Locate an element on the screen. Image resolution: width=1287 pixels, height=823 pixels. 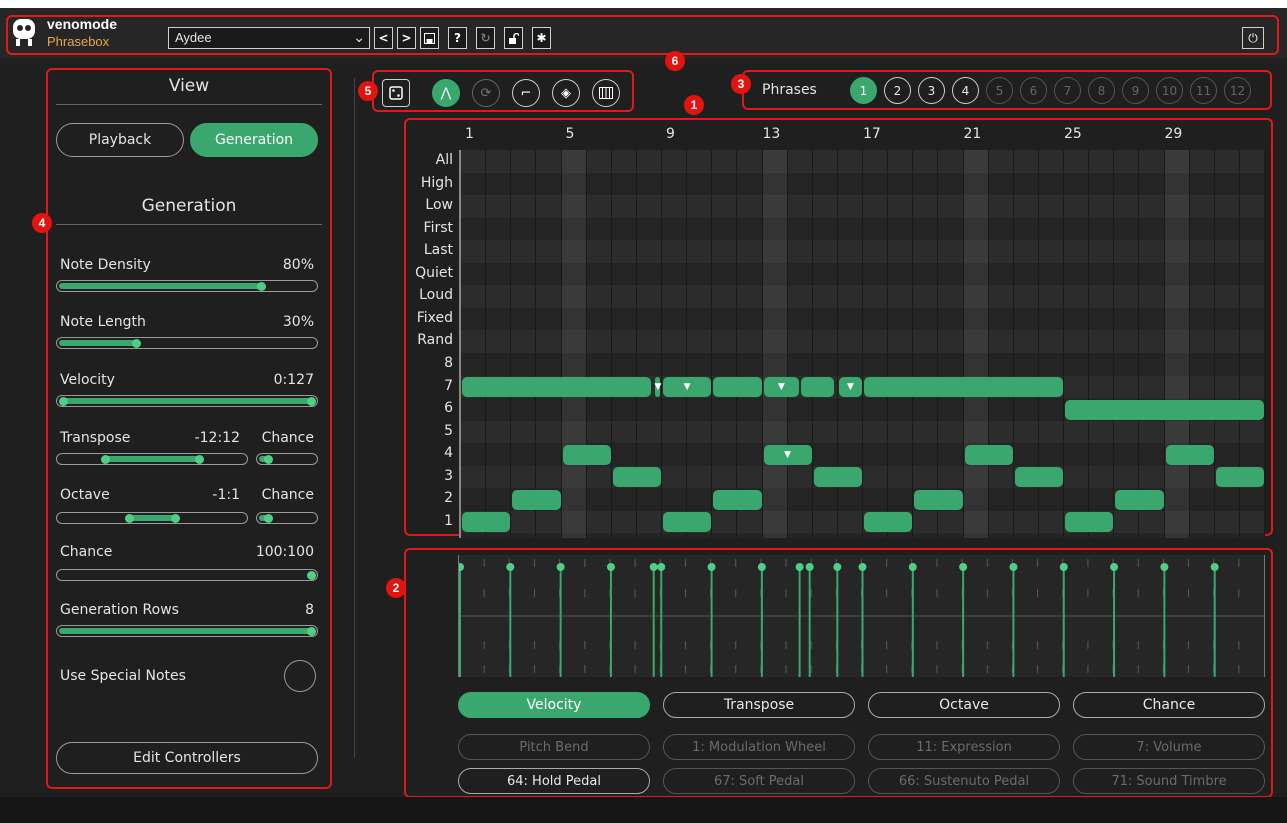
piano-icon is located at coordinates (606, 93).